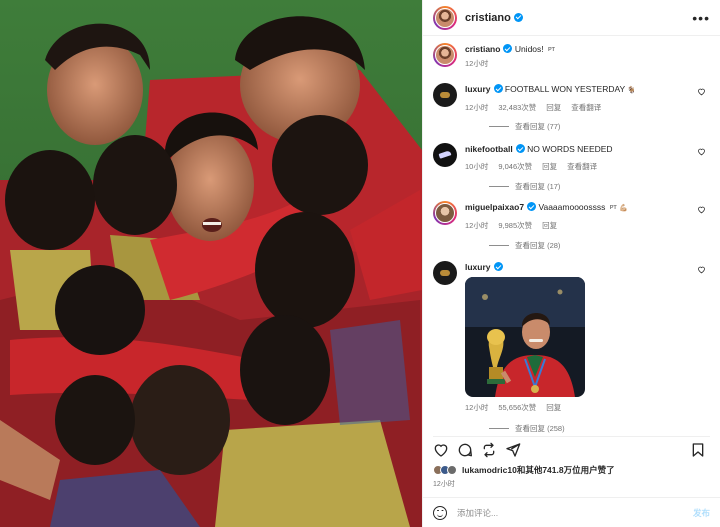  What do you see at coordinates (489, 450) in the screenshot?
I see `repost-icon` at bounding box center [489, 450].